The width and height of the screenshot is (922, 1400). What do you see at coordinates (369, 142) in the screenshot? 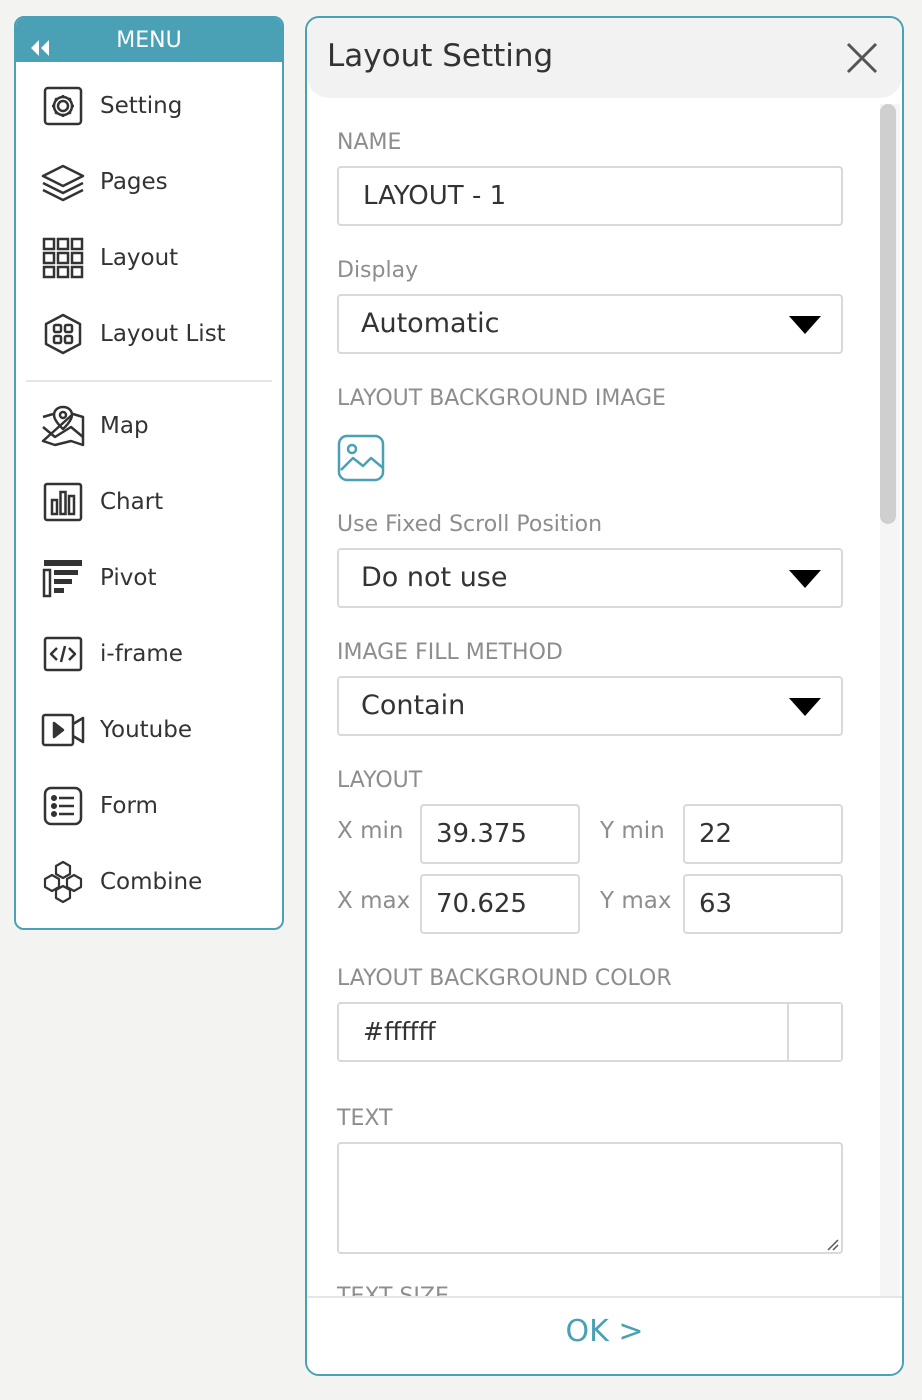
I see `name-label: NAME` at bounding box center [369, 142].